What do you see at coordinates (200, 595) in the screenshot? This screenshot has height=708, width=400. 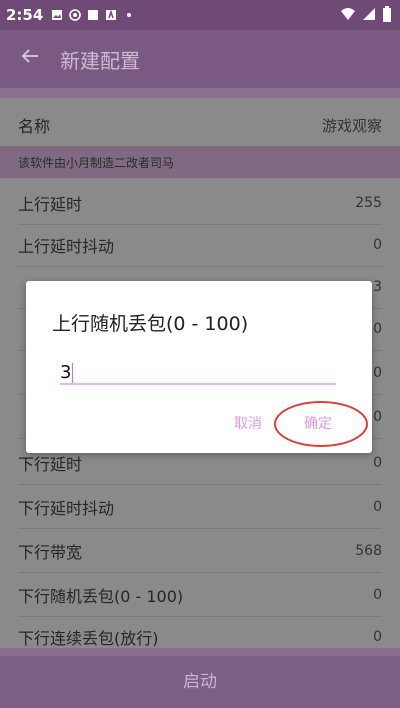 I see `row-downlink-random-loss: 下行随机丢包(0 - 100) 0` at bounding box center [200, 595].